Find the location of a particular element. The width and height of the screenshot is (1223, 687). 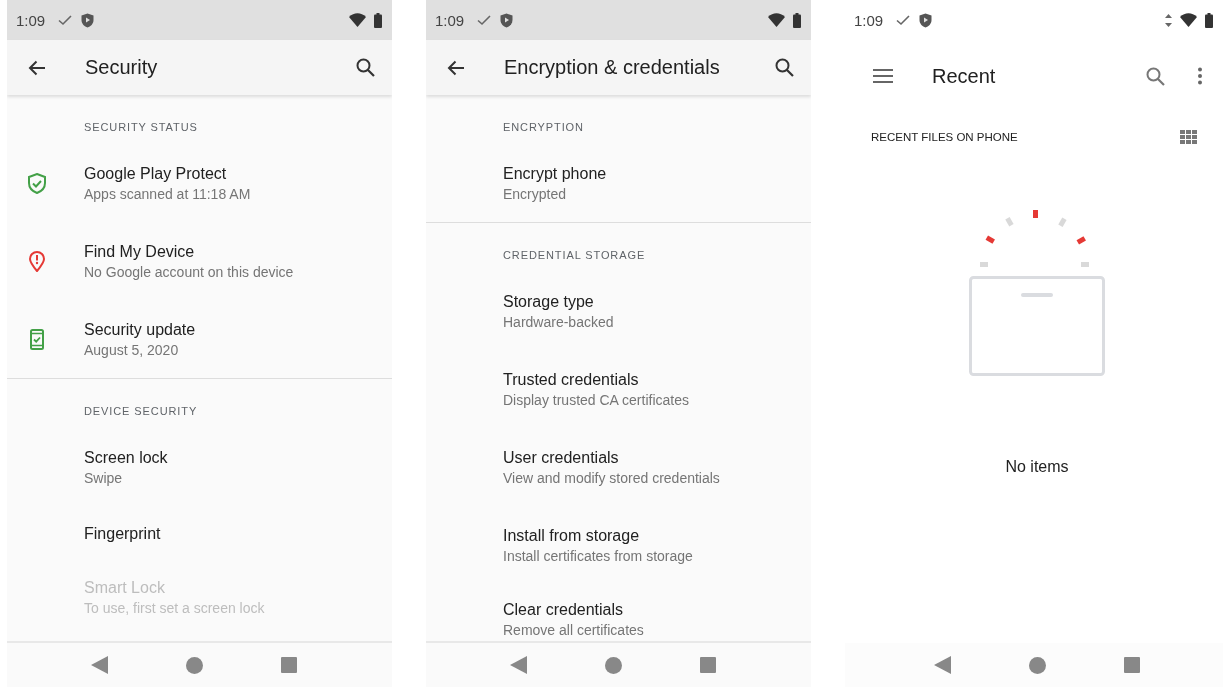

item-subtitle: No Google account on this device is located at coordinates (189, 271).